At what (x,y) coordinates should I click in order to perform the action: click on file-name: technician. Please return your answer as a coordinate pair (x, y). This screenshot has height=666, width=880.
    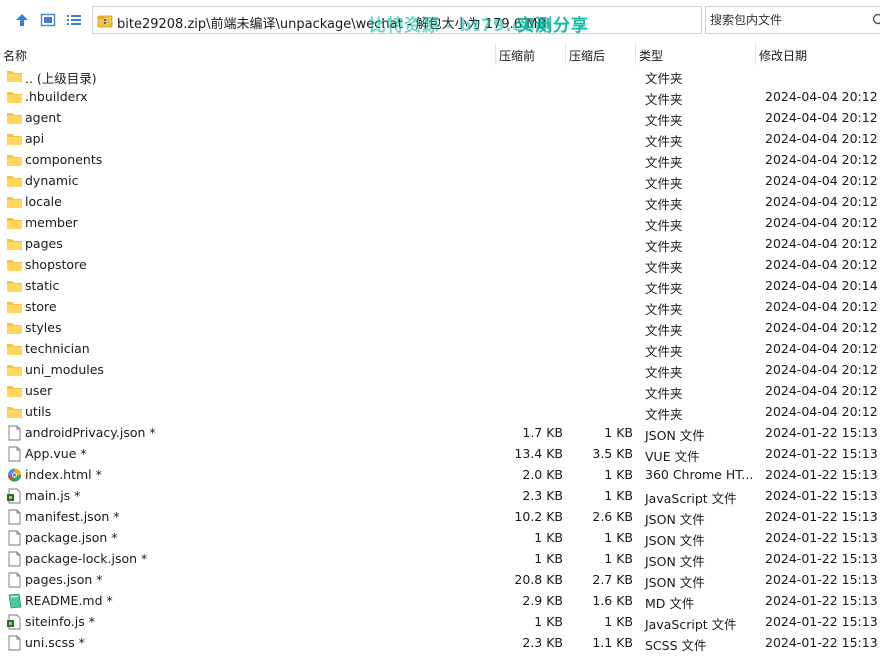
    Looking at the image, I should click on (57, 348).